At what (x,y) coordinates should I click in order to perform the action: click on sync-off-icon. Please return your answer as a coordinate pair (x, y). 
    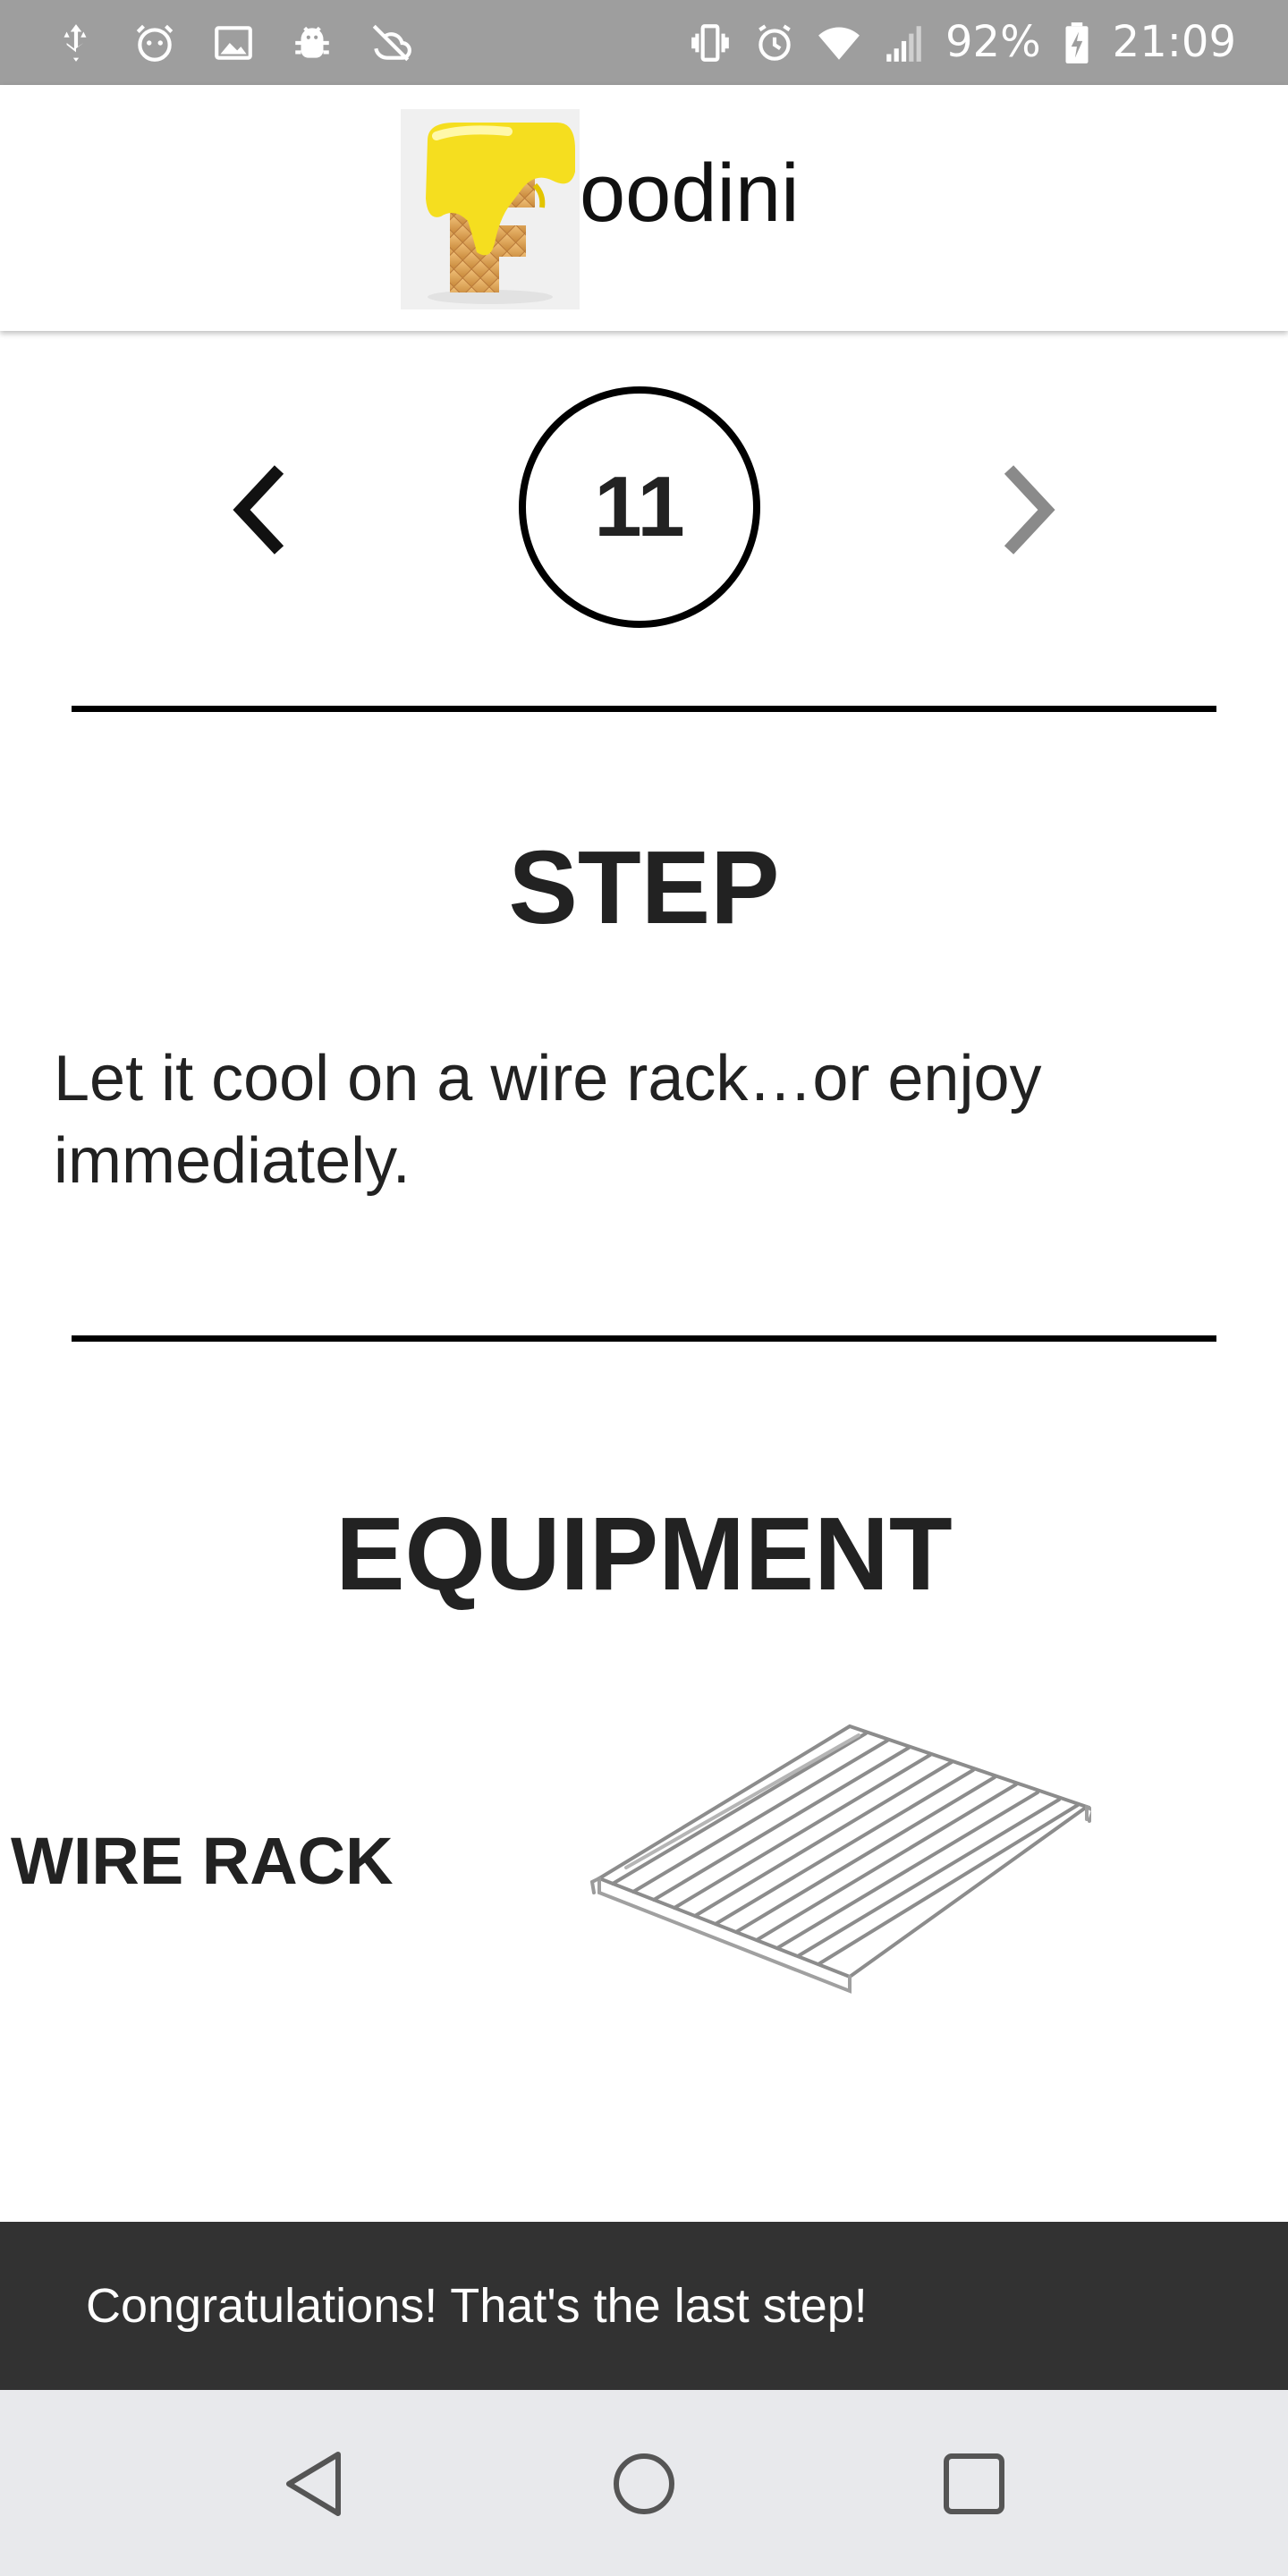
    Looking at the image, I should click on (391, 42).